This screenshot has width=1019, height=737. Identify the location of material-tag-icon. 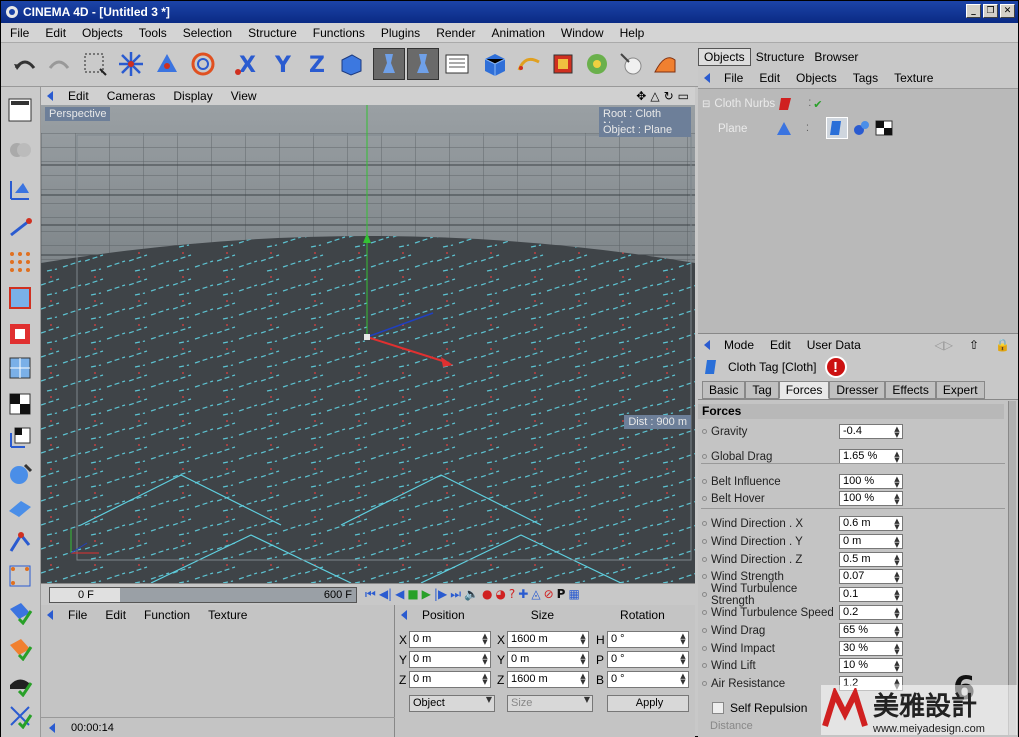
(861, 129).